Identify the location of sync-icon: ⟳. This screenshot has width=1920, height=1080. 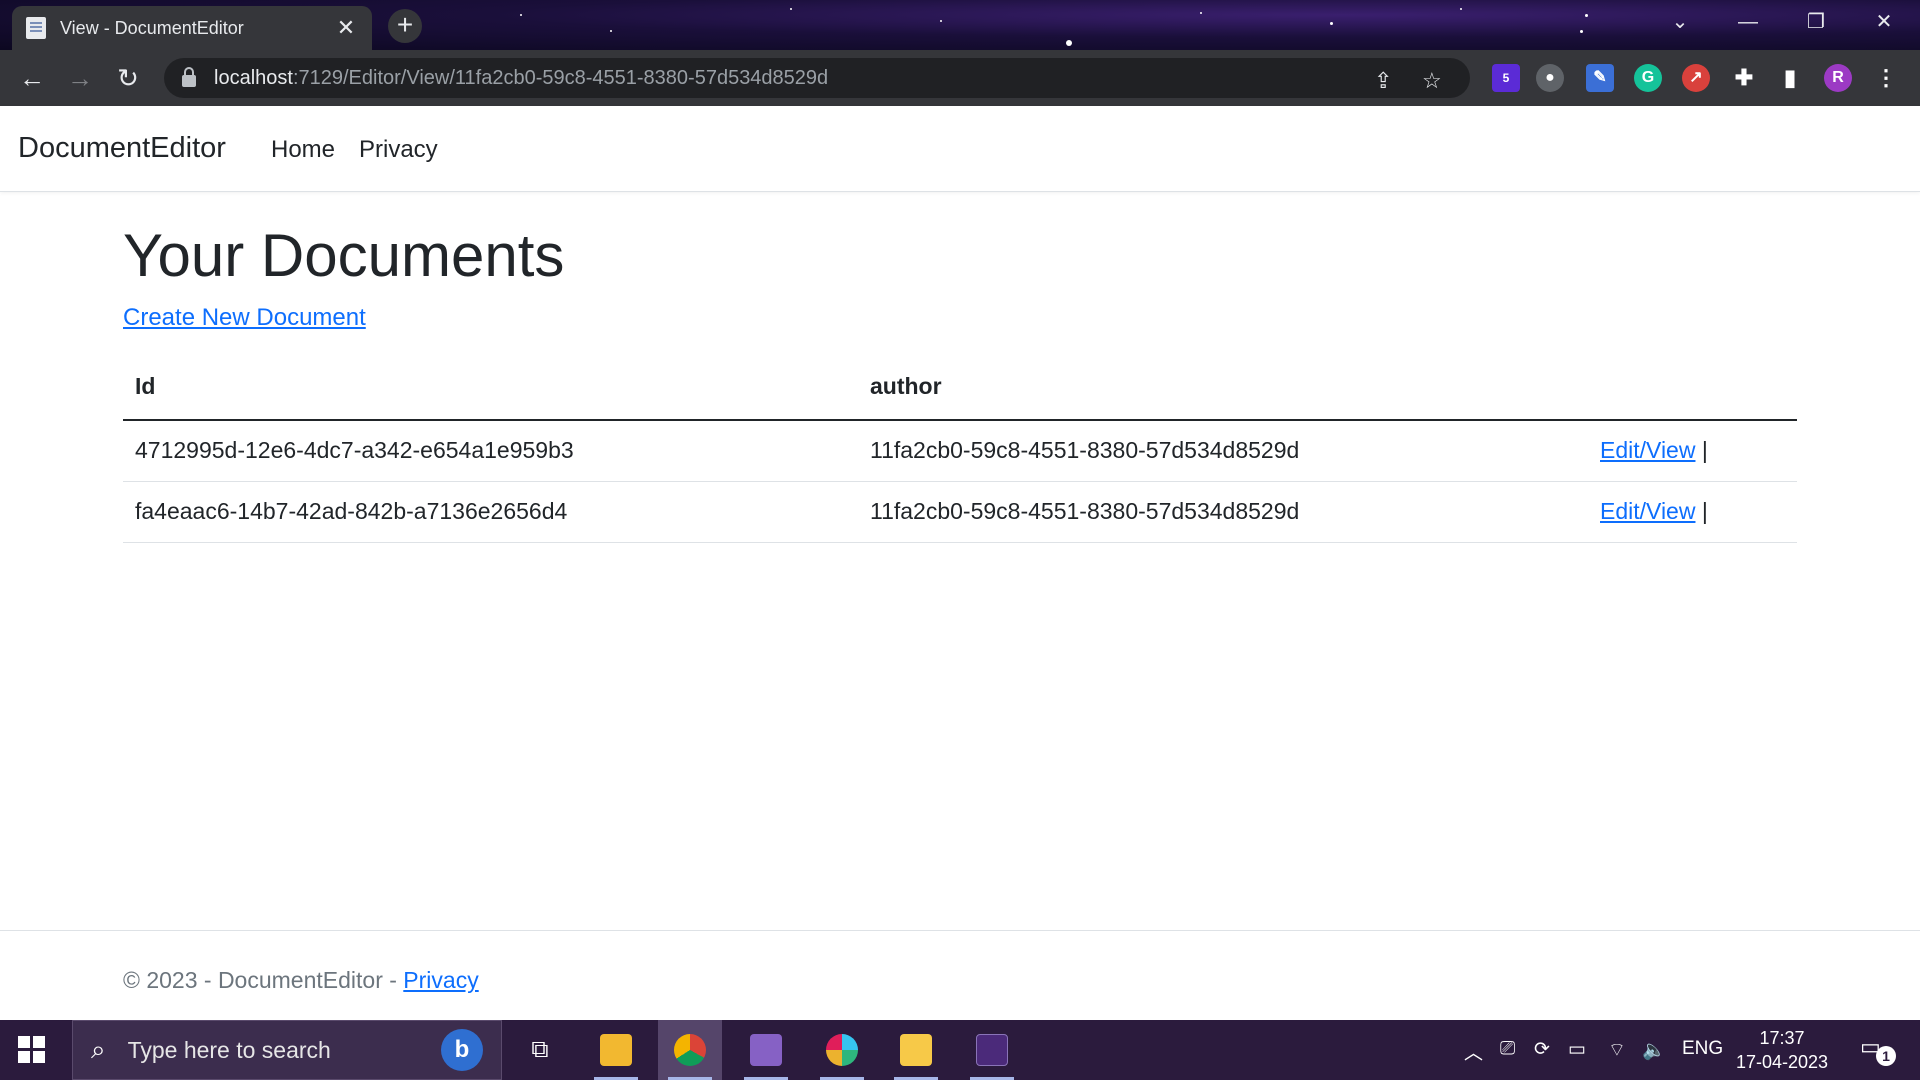
(1542, 1049).